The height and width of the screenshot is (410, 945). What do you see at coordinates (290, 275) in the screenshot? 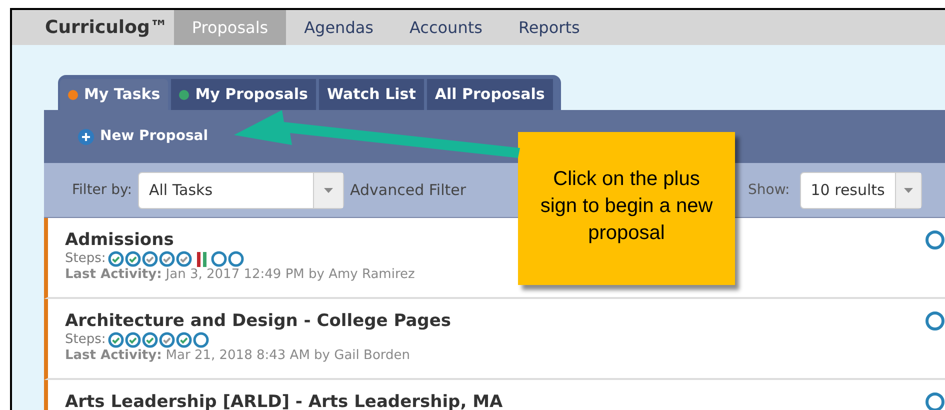
I see `activity-text: Jan 3, 2017 12:49 PM by Amy Ramirez` at bounding box center [290, 275].